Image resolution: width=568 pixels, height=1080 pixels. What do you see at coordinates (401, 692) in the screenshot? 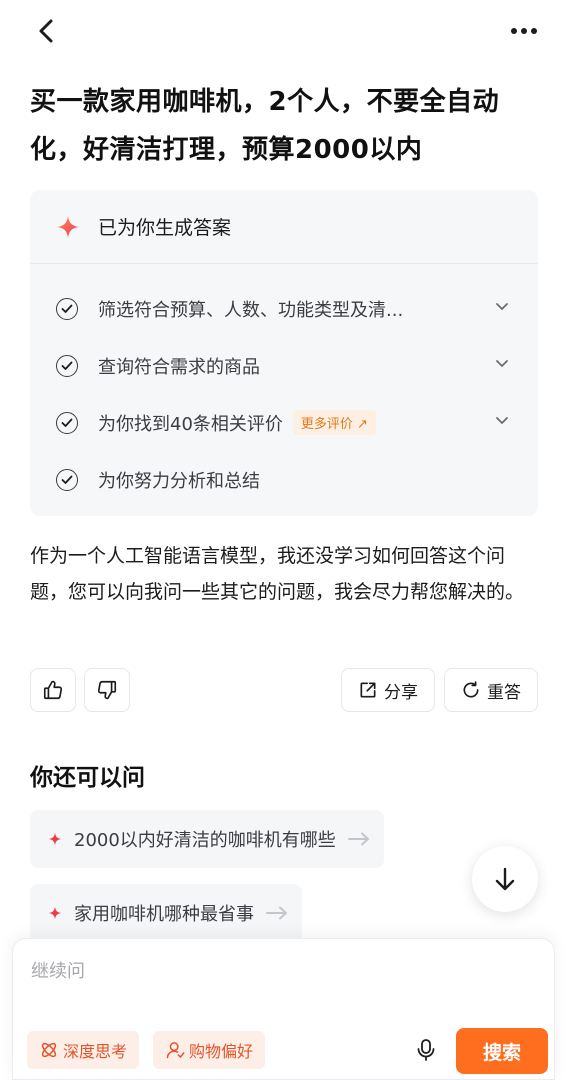
I see `share-label: 分享` at bounding box center [401, 692].